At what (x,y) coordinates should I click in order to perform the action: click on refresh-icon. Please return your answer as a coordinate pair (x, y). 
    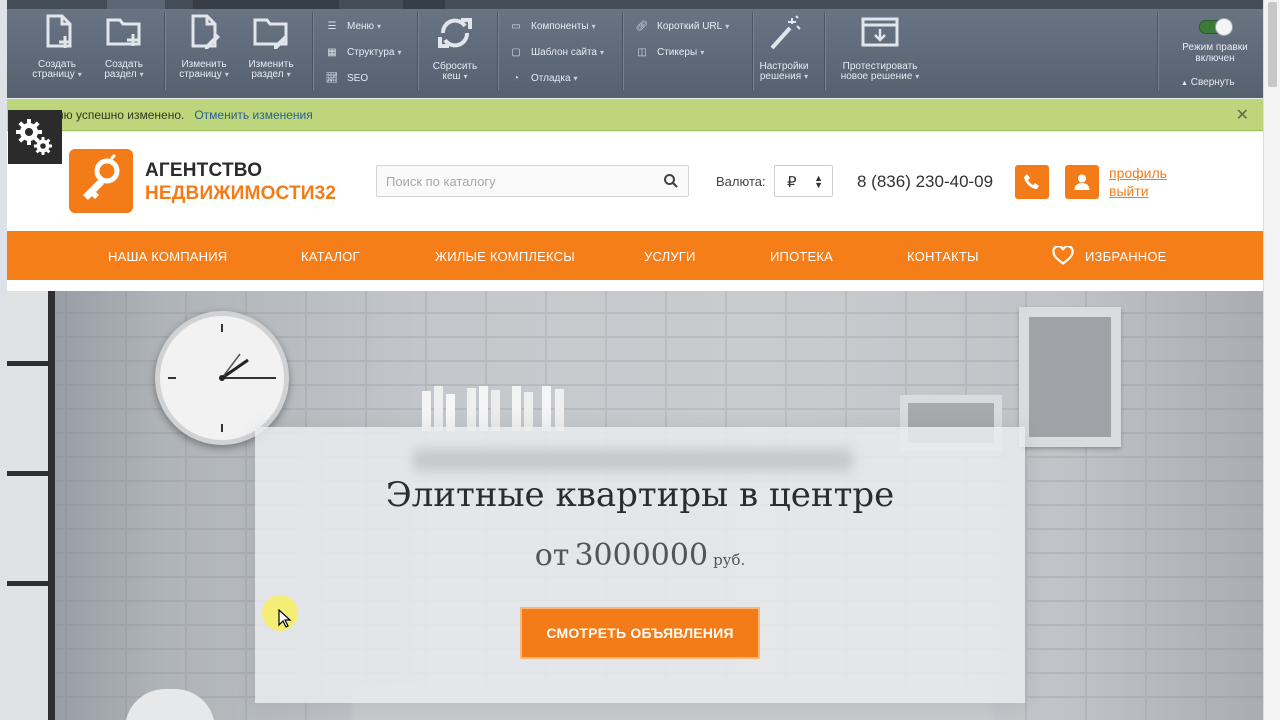
    Looking at the image, I should click on (455, 33).